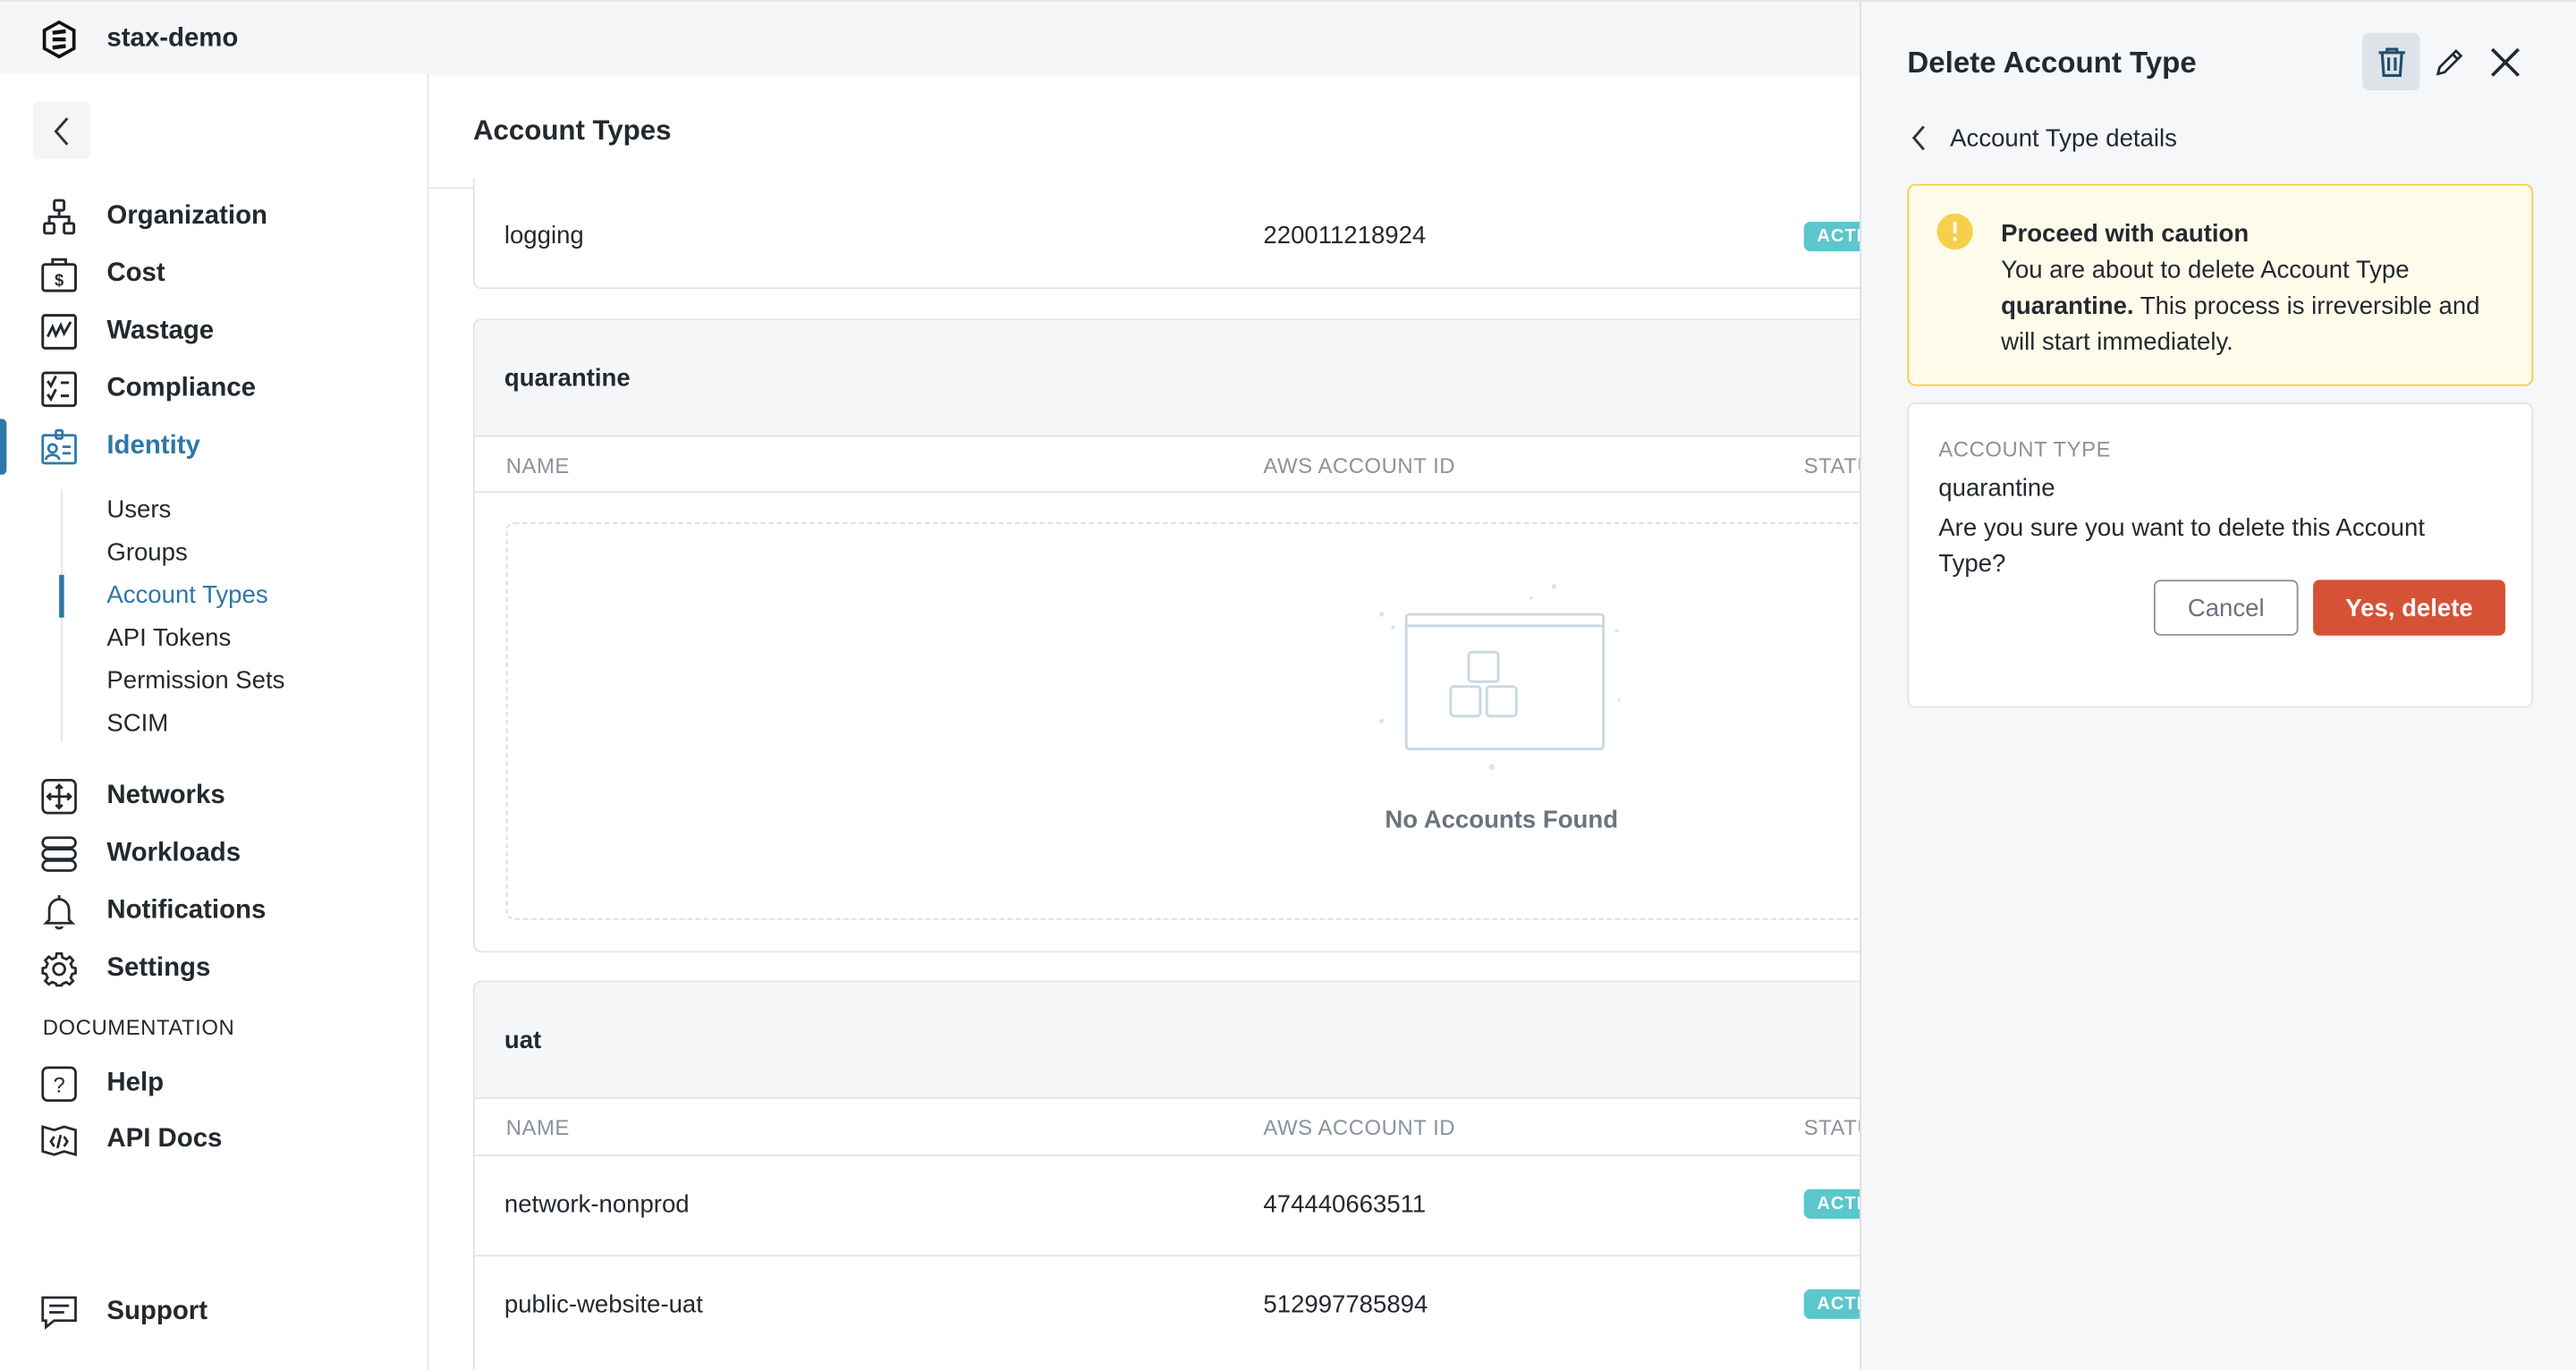  Describe the element at coordinates (1214, 1305) in the screenshot. I see `table-row: public-website-uat 512997785894 ACTIVE` at that location.